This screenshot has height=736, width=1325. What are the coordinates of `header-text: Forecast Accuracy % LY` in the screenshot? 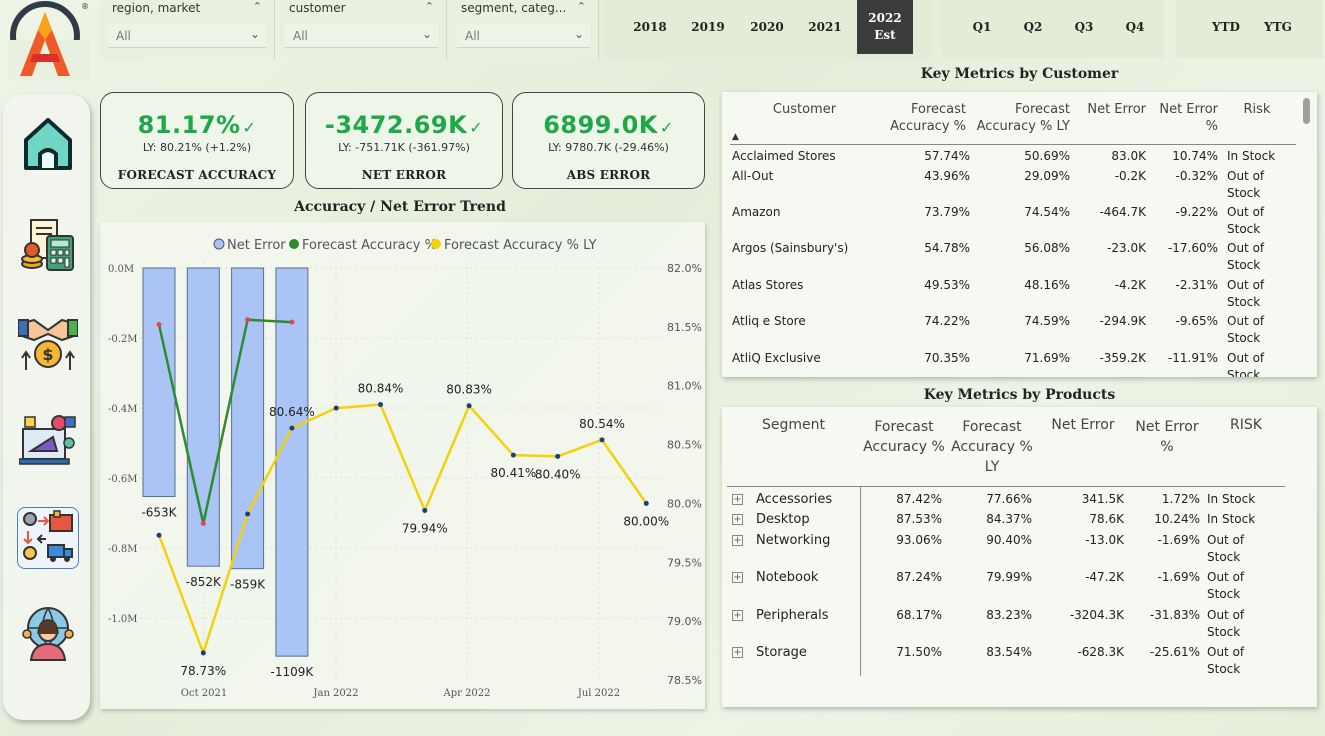 It's located at (1023, 118).